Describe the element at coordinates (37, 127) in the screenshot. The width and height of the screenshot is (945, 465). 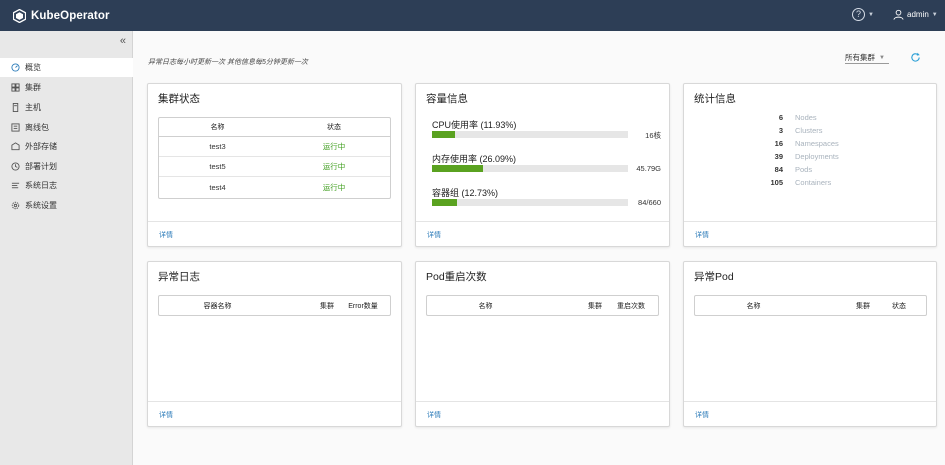
I see `sidebar-item-label: 离线包` at that location.